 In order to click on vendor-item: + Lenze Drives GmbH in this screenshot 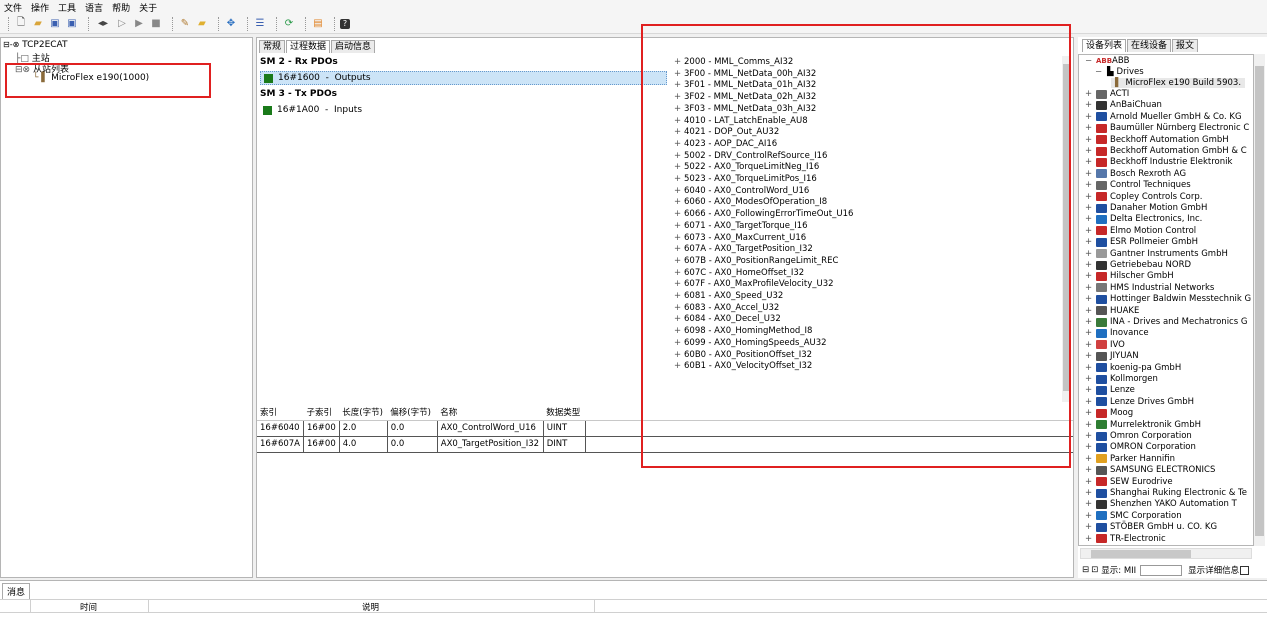, I will do `click(1139, 402)`.